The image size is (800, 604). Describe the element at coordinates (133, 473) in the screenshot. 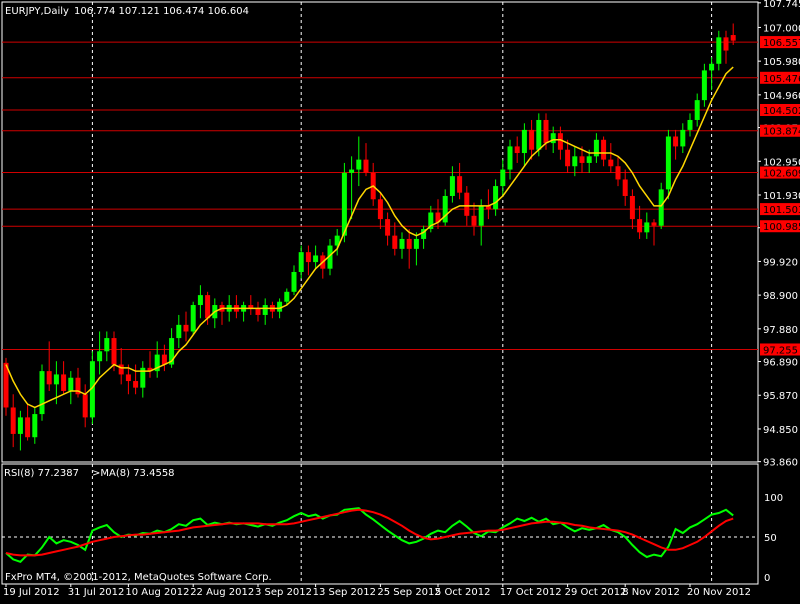

I see `rsi-ma-label: >MA(8) 73.4558` at that location.